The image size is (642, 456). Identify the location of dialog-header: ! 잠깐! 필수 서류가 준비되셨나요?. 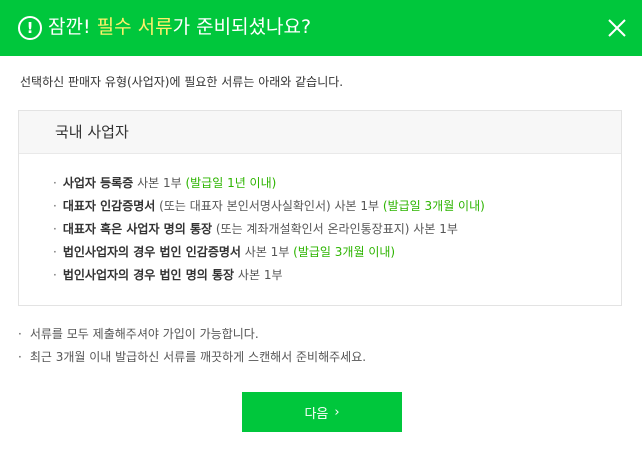
(321, 28).